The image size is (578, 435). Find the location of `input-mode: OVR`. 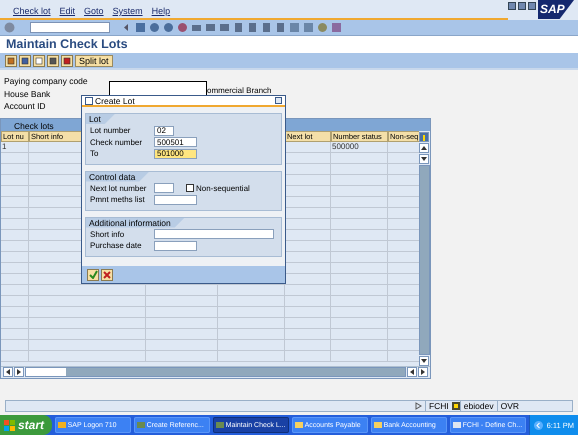

input-mode: OVR is located at coordinates (509, 406).